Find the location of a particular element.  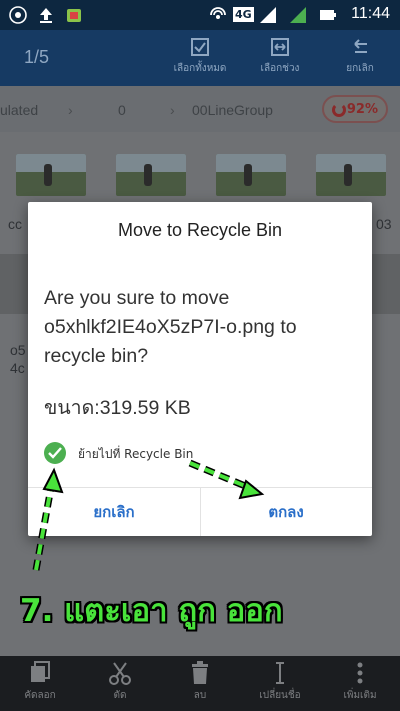

battery-icon is located at coordinates (328, 15).